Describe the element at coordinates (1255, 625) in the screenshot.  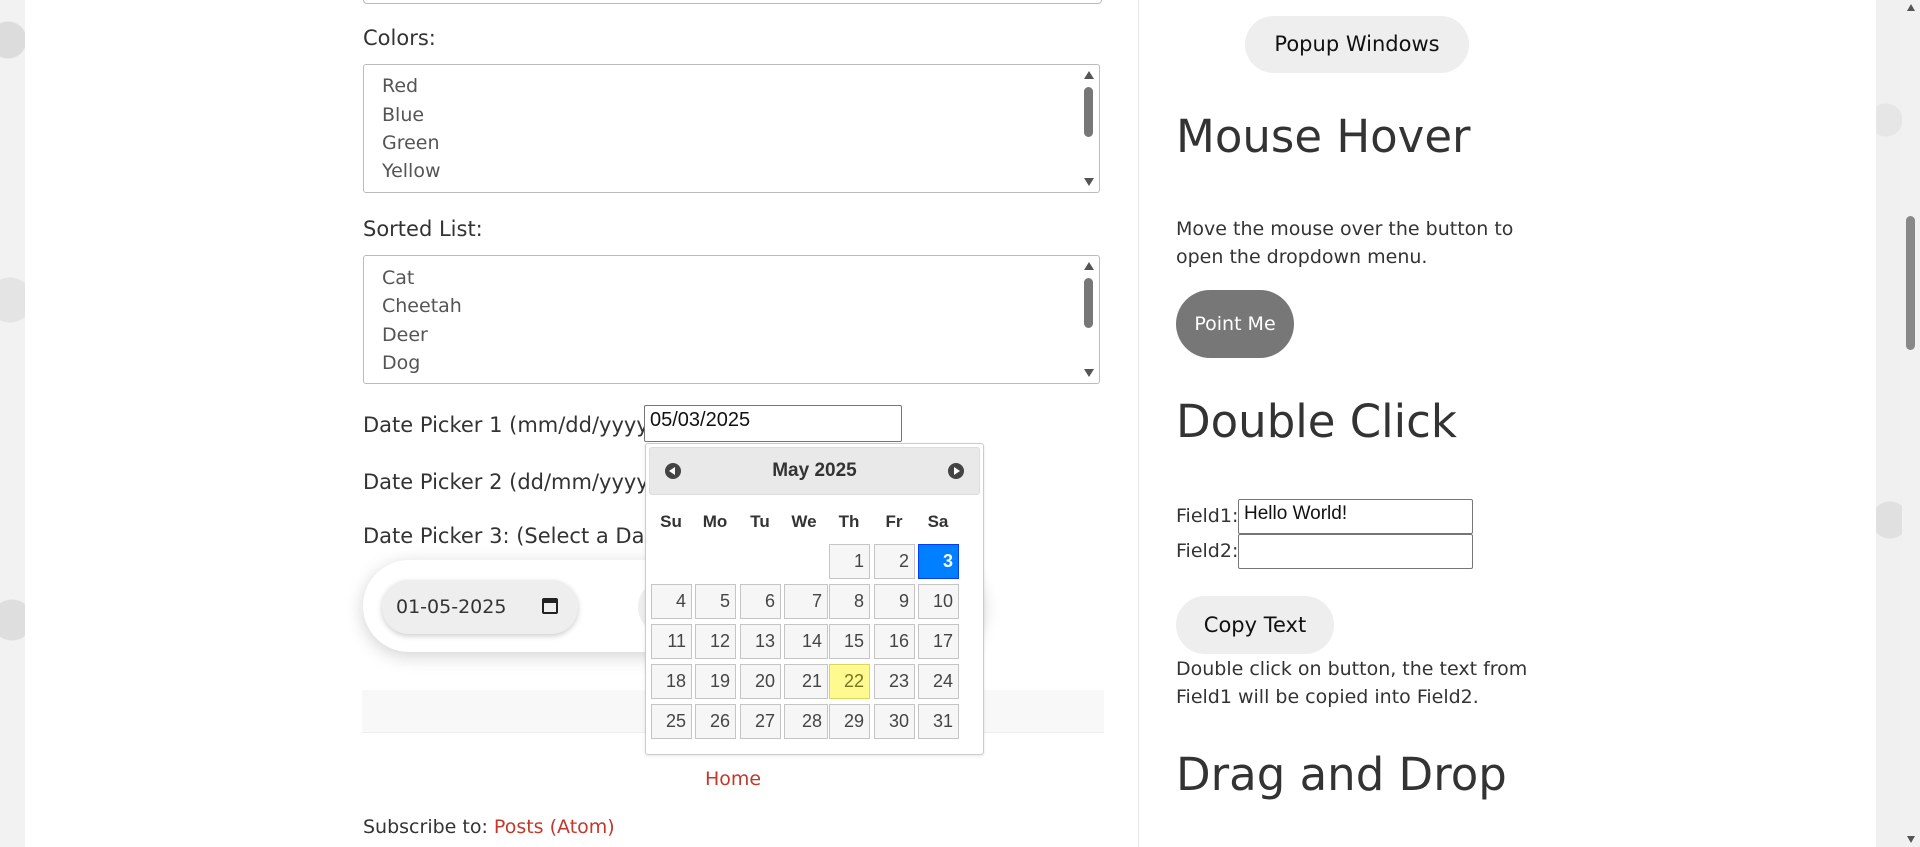
I see `copy-text-button: Copy Text` at that location.